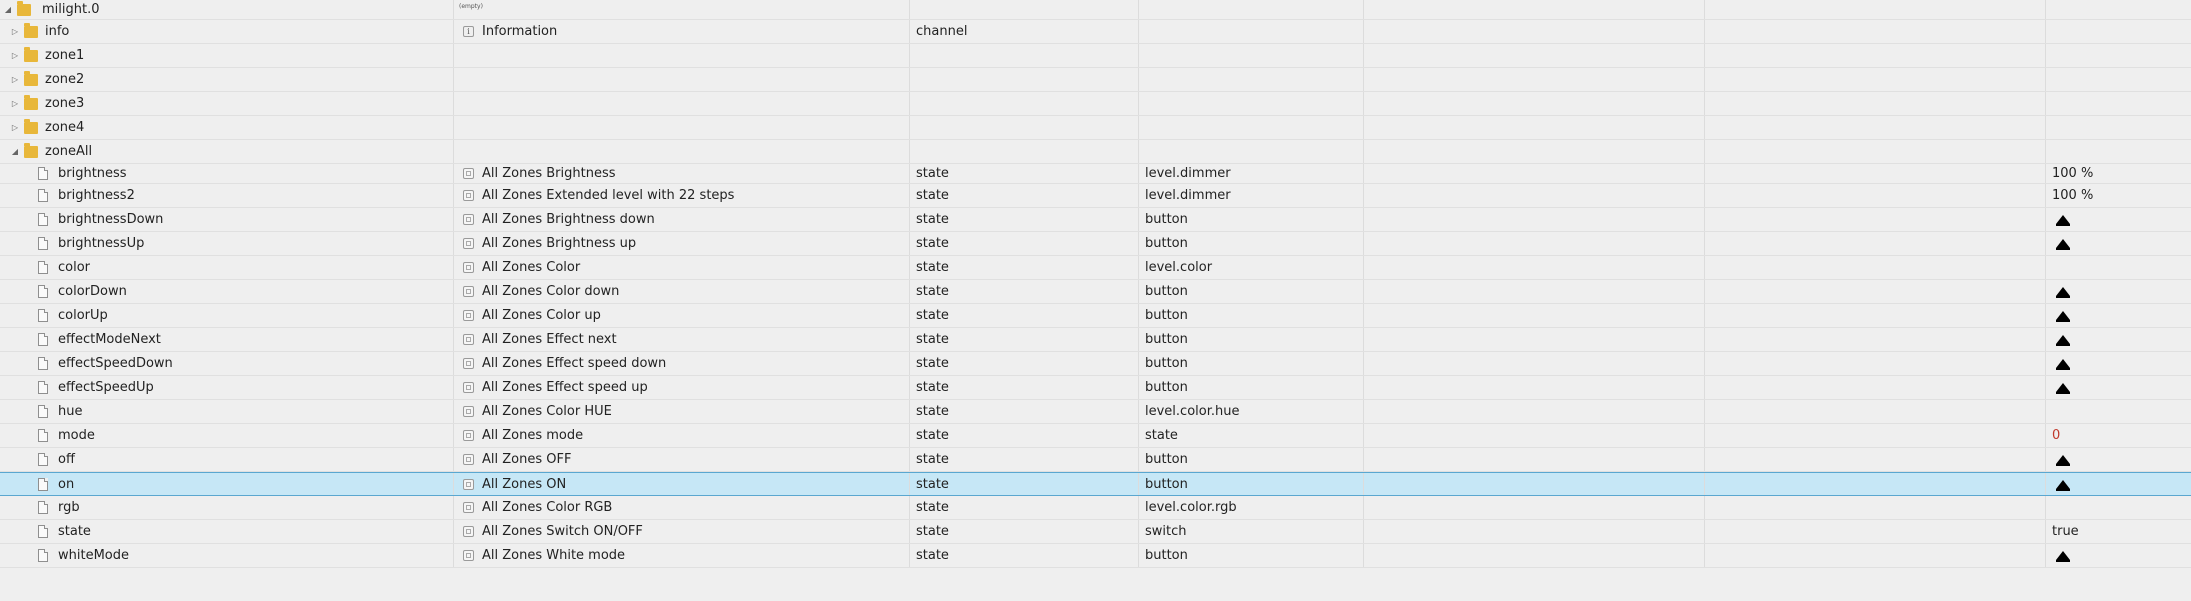 The width and height of the screenshot is (2191, 601). What do you see at coordinates (1095, 80) in the screenshot?
I see `tree-row-folder: ▷ zone2` at bounding box center [1095, 80].